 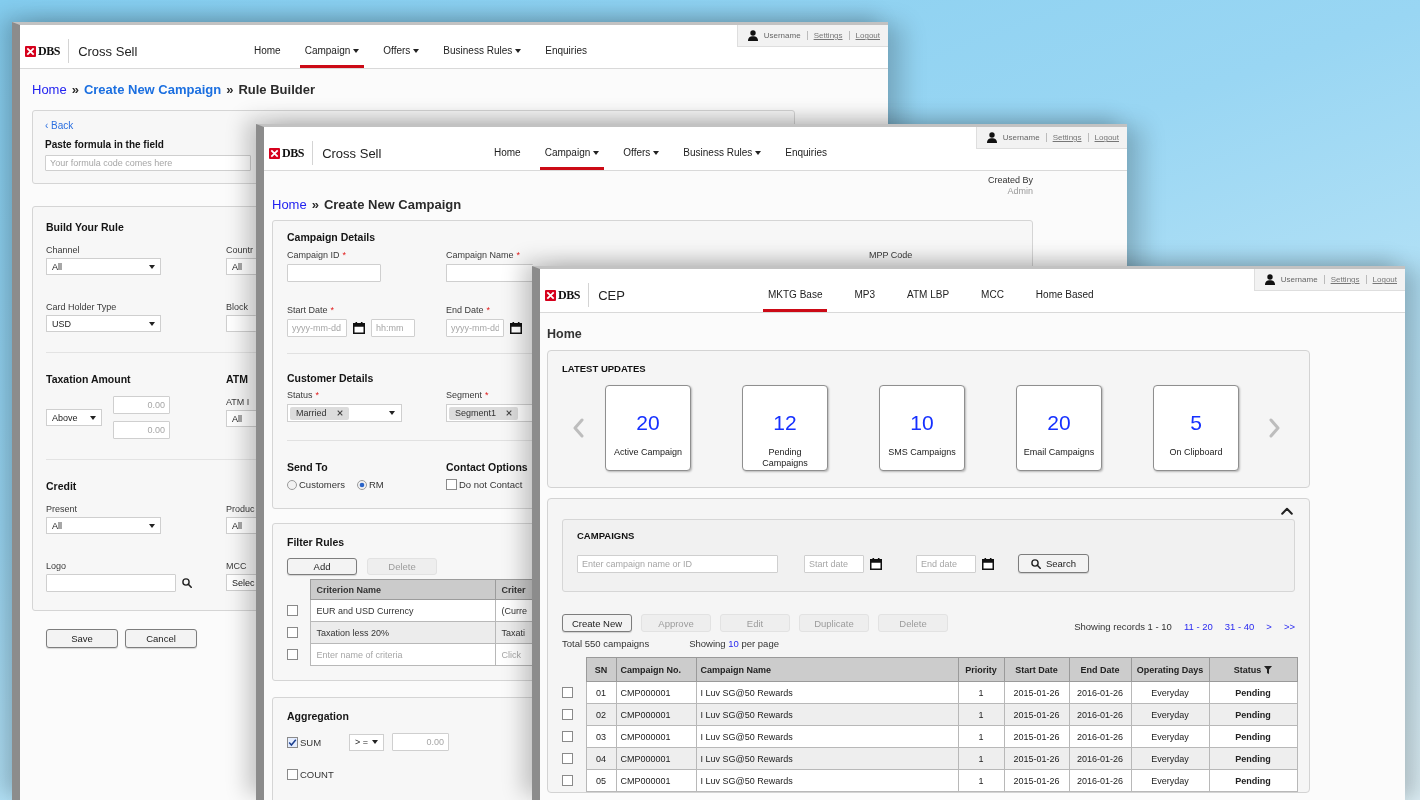 I want to click on stat-count: 20, so click(x=1059, y=423).